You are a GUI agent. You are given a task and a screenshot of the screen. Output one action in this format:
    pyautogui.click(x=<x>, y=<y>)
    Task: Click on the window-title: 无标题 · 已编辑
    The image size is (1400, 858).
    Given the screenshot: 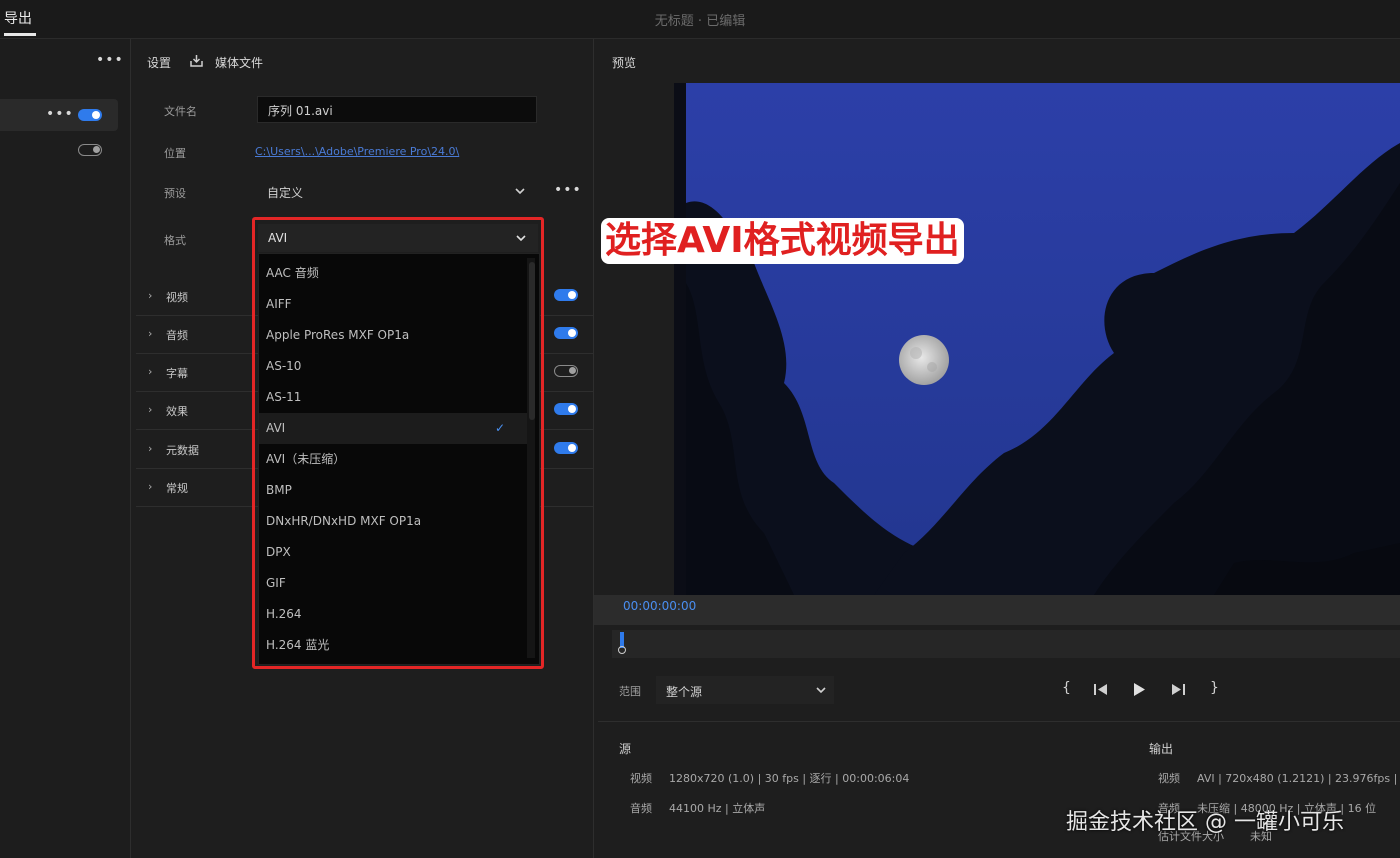 What is the action you would take?
    pyautogui.click(x=700, y=21)
    